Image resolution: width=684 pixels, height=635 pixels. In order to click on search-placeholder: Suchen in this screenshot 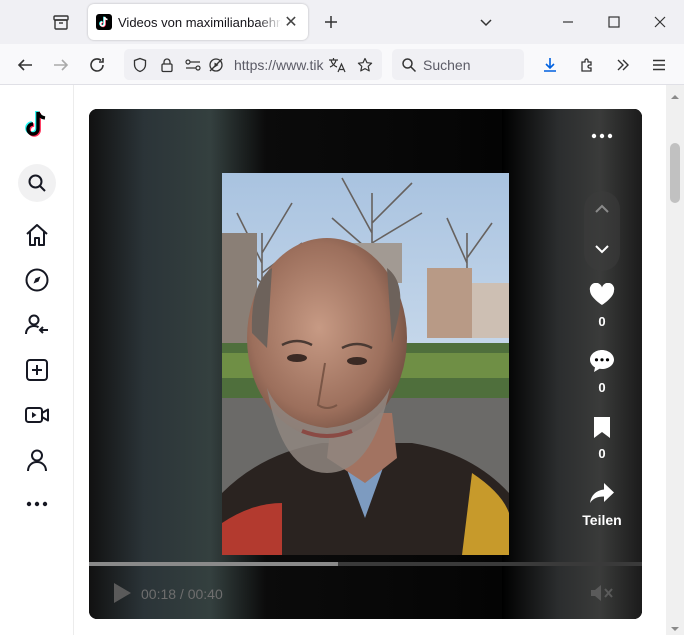, I will do `click(447, 65)`.